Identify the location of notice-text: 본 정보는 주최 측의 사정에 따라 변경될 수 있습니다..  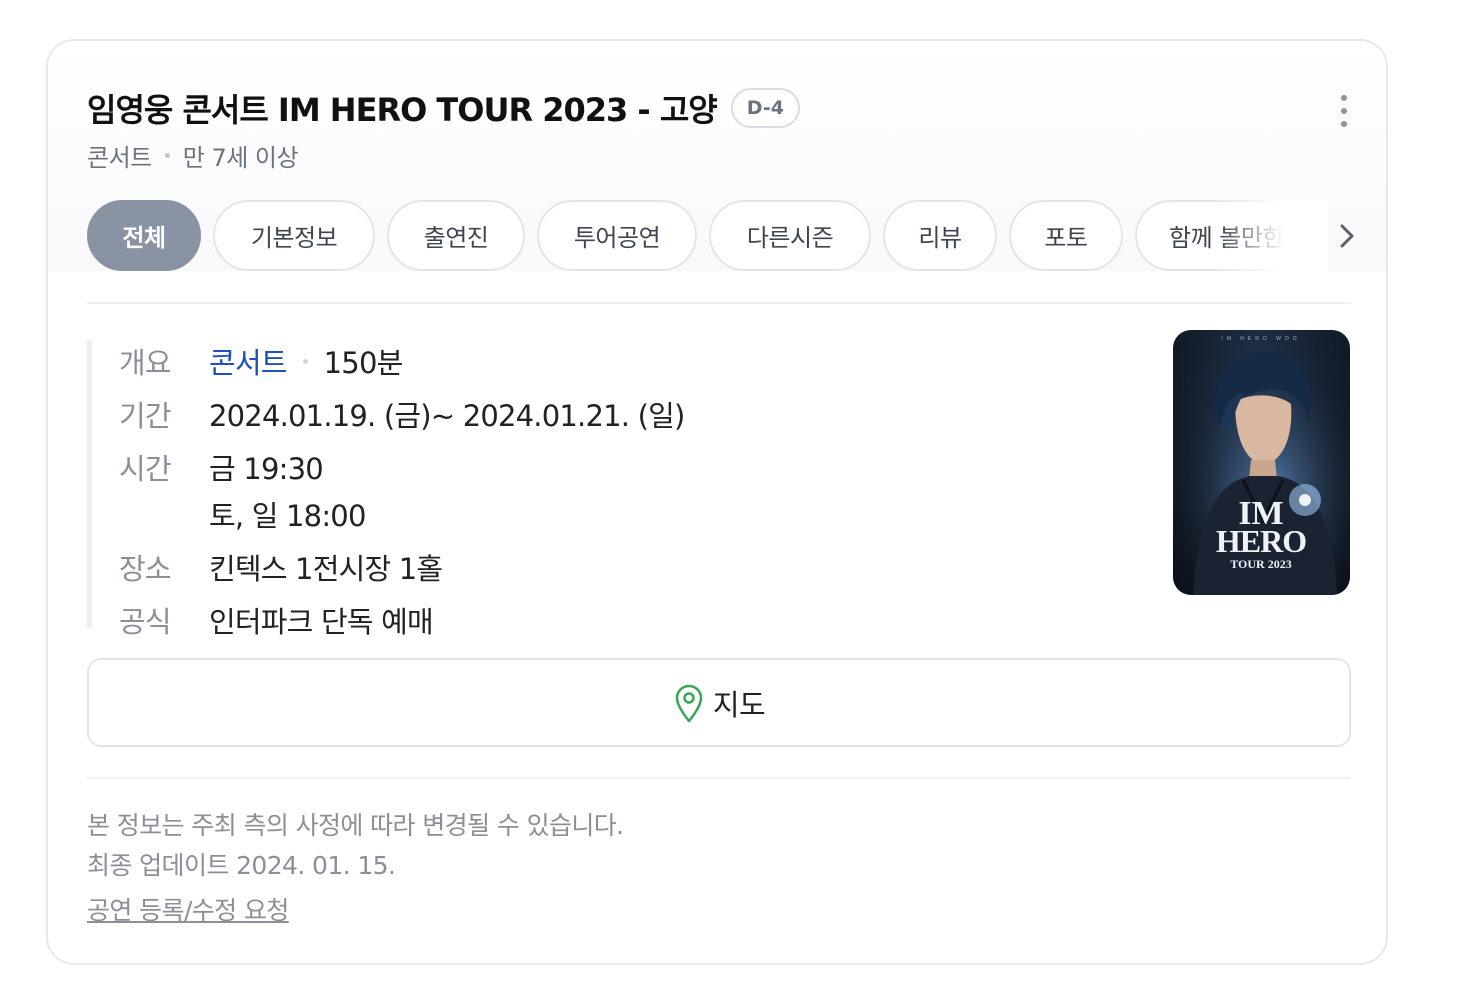
(355, 825).